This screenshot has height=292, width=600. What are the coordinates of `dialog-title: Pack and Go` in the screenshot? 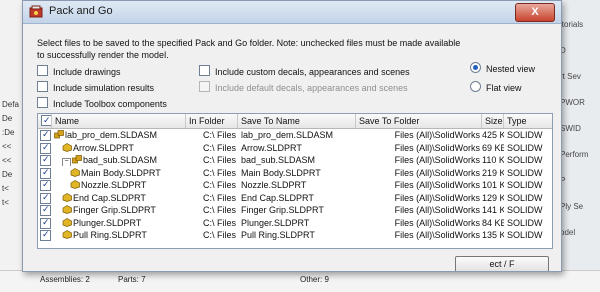 It's located at (81, 11).